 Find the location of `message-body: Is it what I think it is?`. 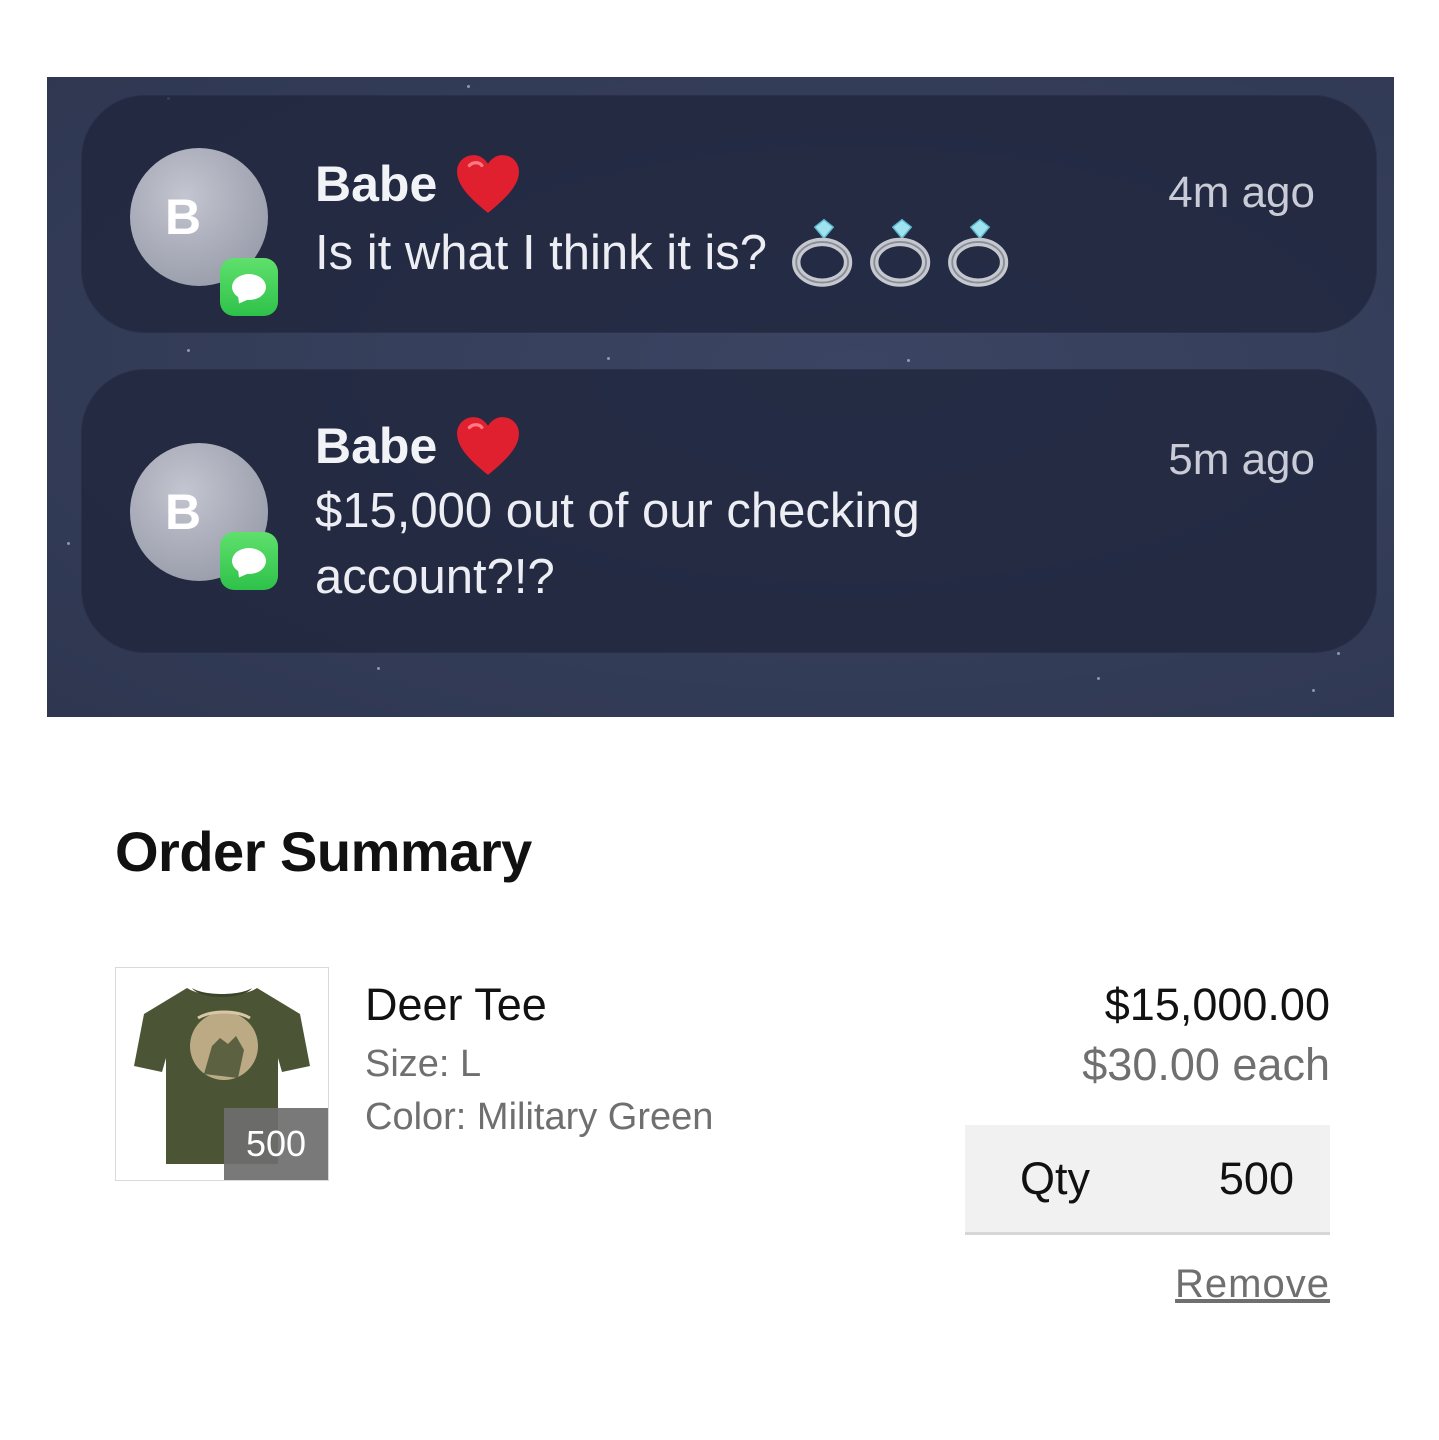

message-body: Is it what I think it is? is located at coordinates (541, 253).